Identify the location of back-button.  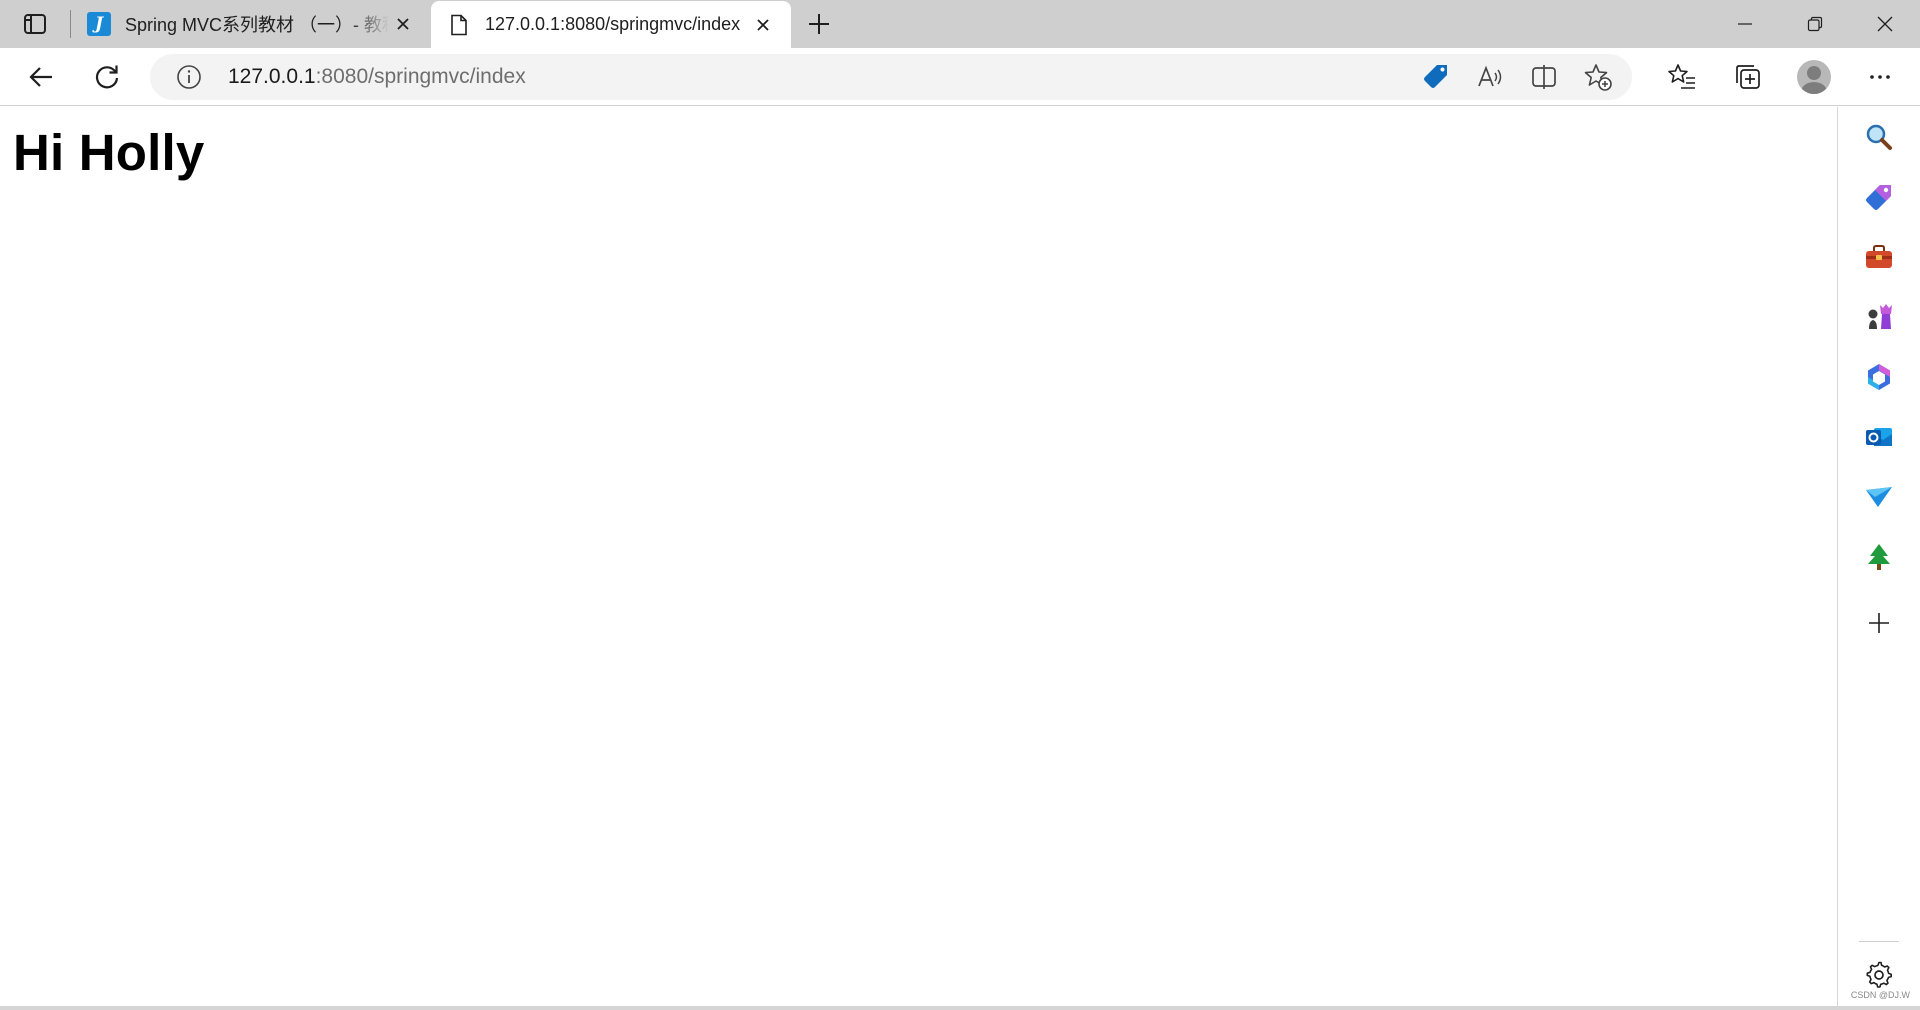
(41, 77).